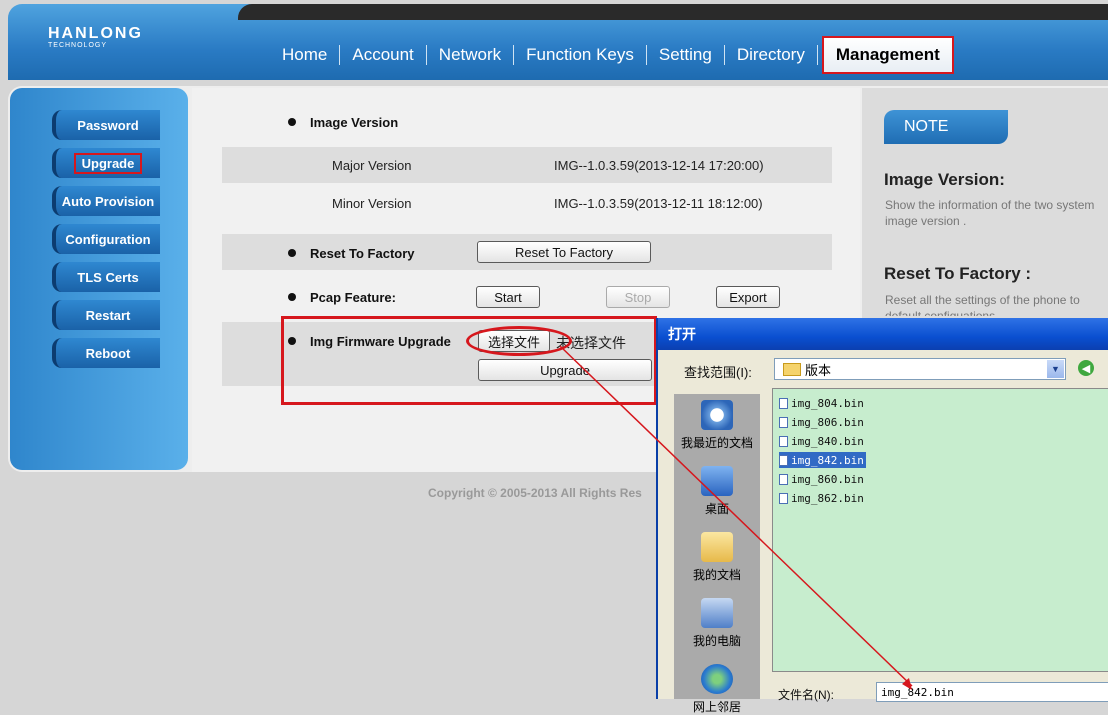  I want to click on chevron-down-icon: ▼, so click(1055, 369).